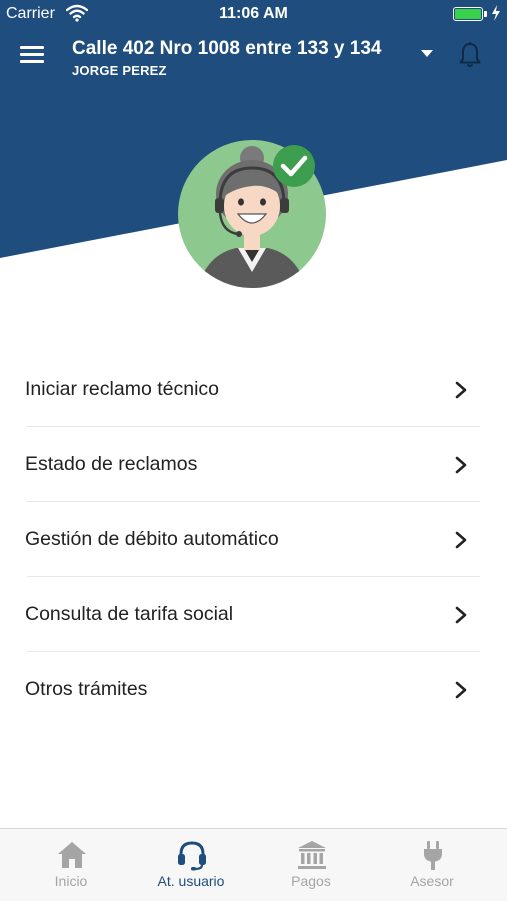  I want to click on battery-icon, so click(468, 14).